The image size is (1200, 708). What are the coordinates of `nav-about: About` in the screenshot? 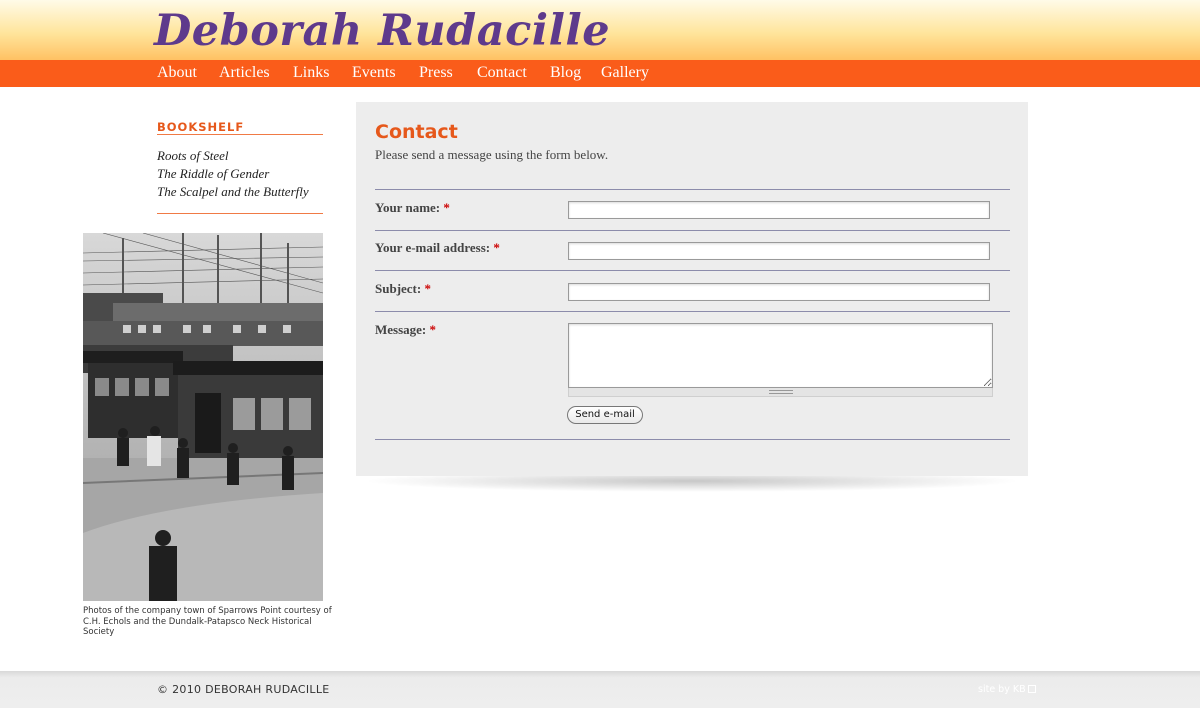 It's located at (177, 73).